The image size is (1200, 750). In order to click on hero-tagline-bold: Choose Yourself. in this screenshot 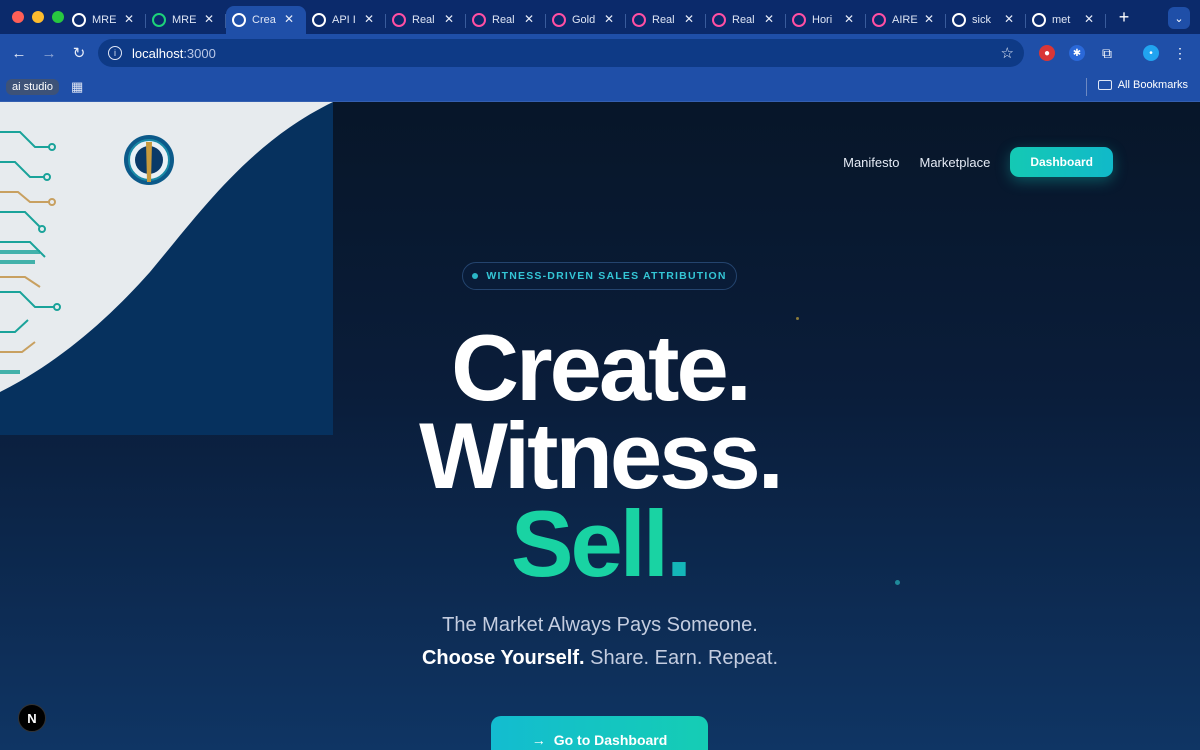, I will do `click(503, 658)`.